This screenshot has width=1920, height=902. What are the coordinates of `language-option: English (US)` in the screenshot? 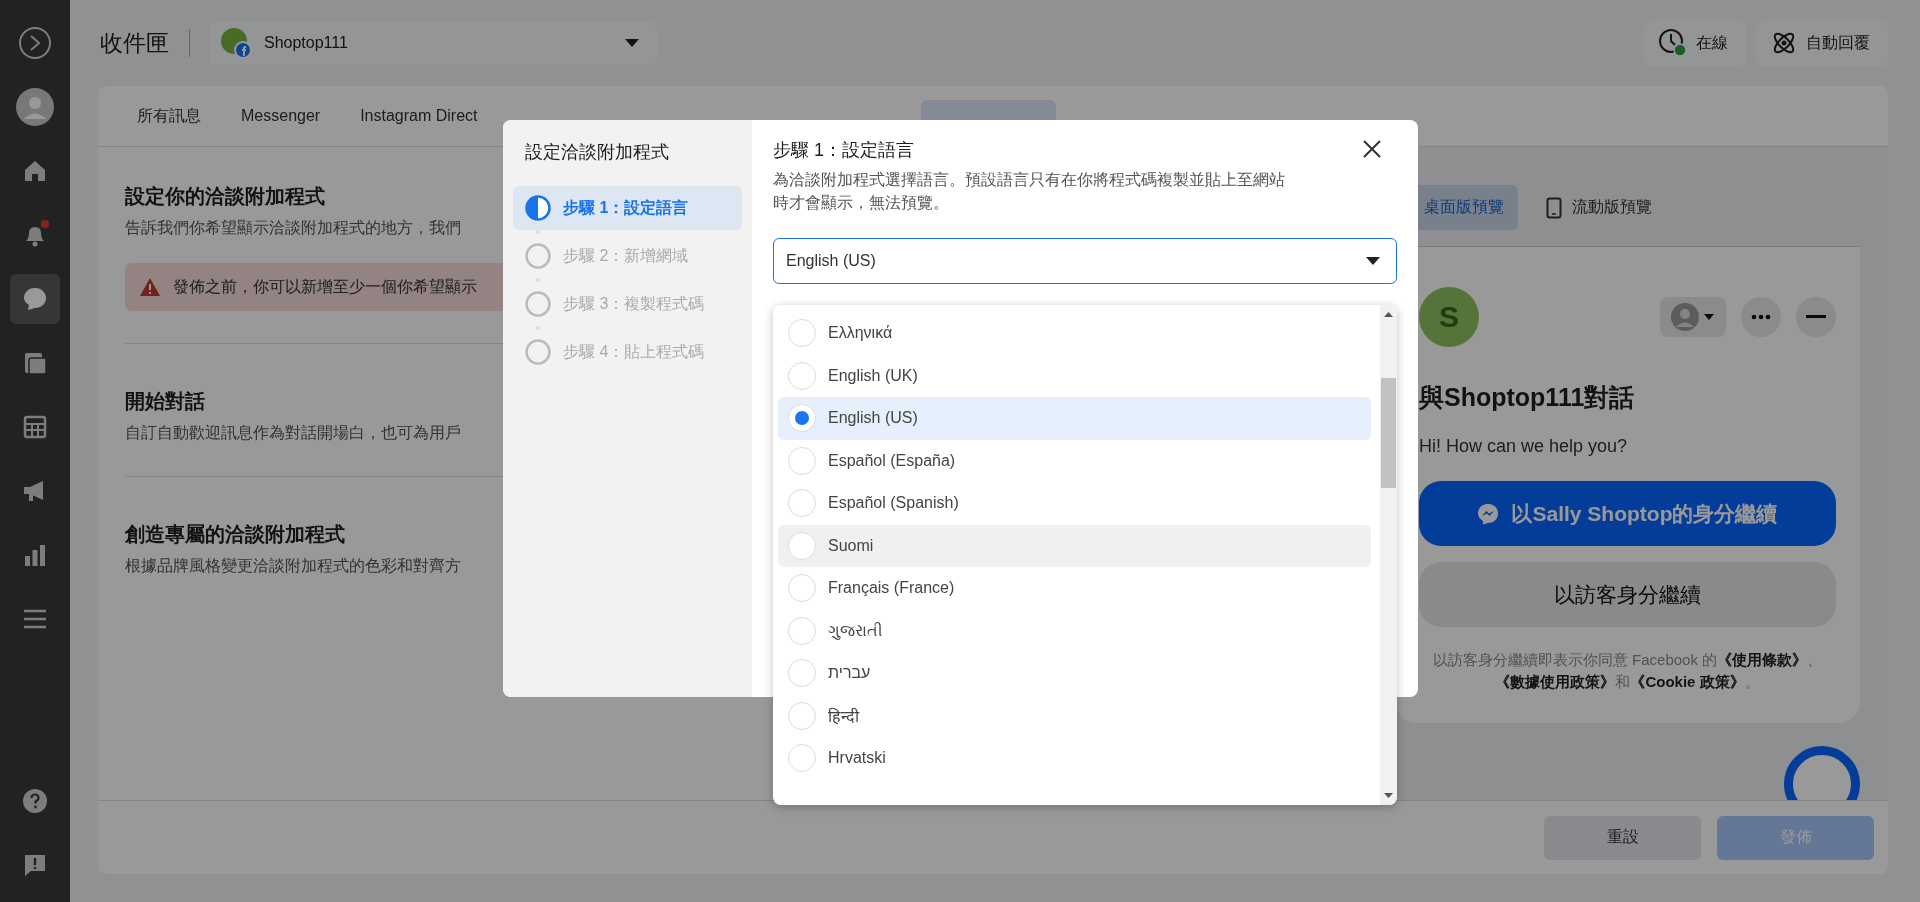 It's located at (1074, 418).